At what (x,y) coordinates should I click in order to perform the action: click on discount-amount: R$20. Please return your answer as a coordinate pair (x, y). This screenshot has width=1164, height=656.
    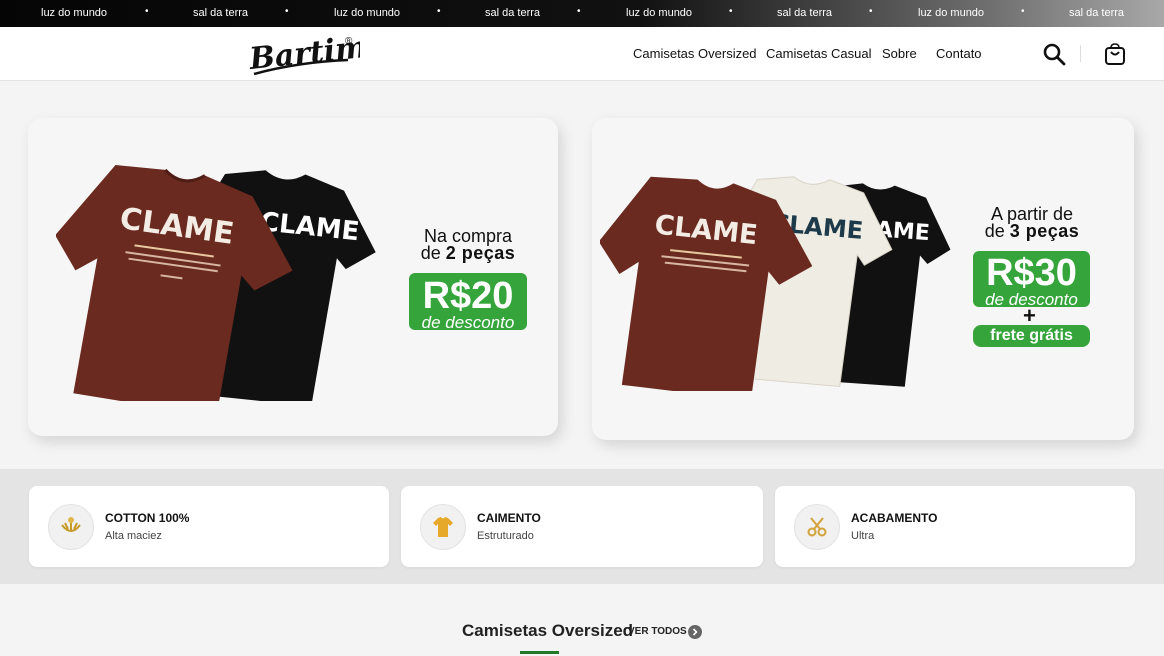
    Looking at the image, I should click on (468, 296).